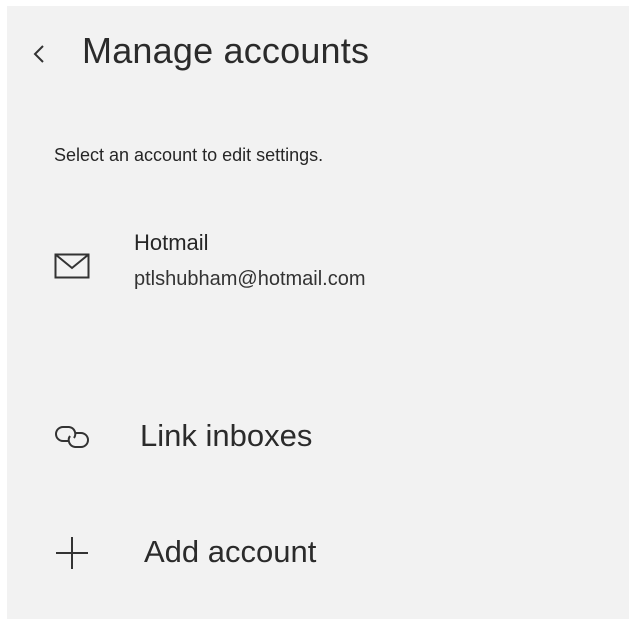 The image size is (629, 625). I want to click on add-account-label: Add account, so click(230, 551).